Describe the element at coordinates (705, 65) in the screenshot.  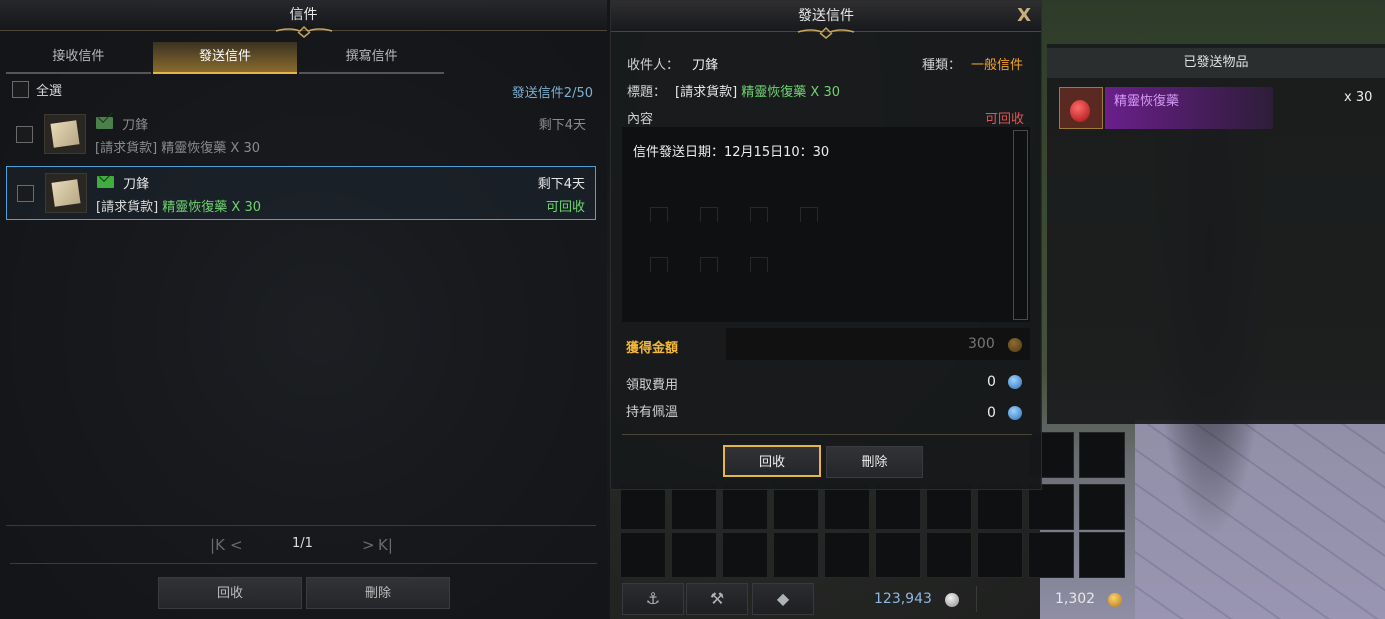
I see `recipient-value: 刀鋒` at that location.